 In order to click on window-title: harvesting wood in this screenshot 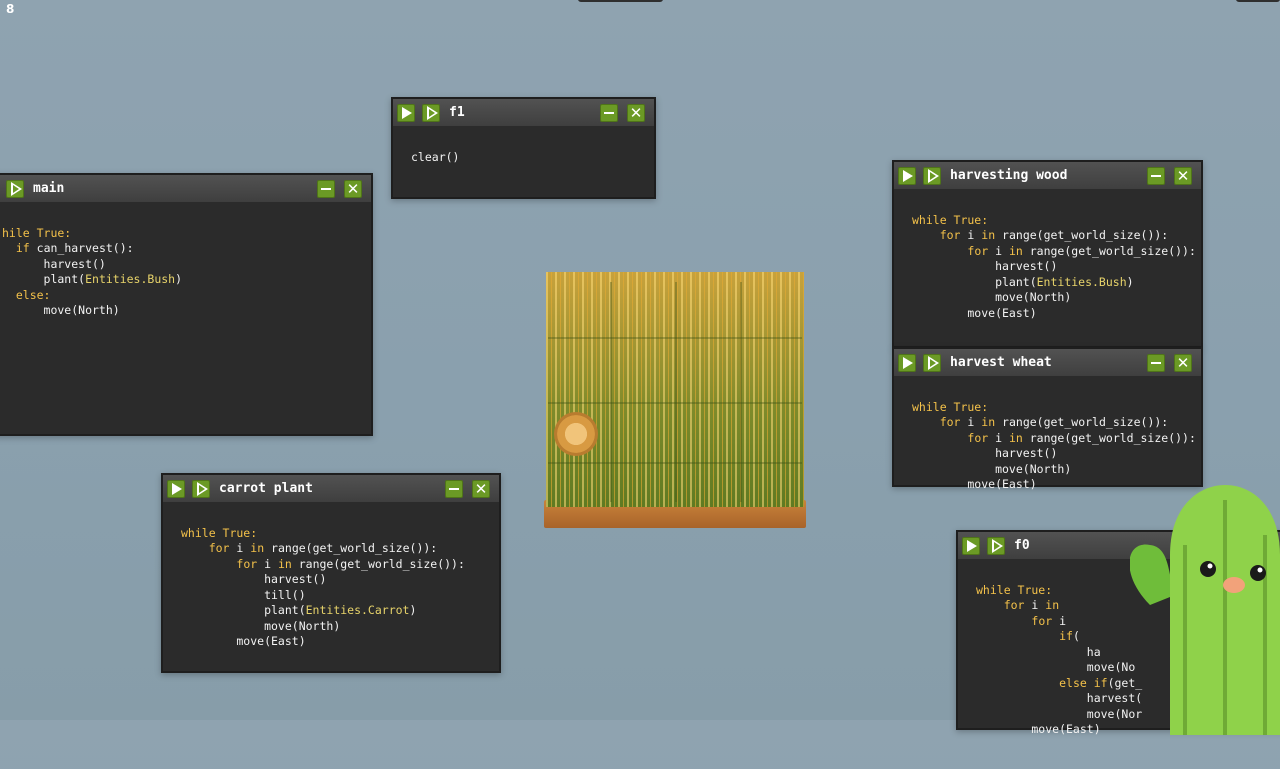, I will do `click(1009, 175)`.